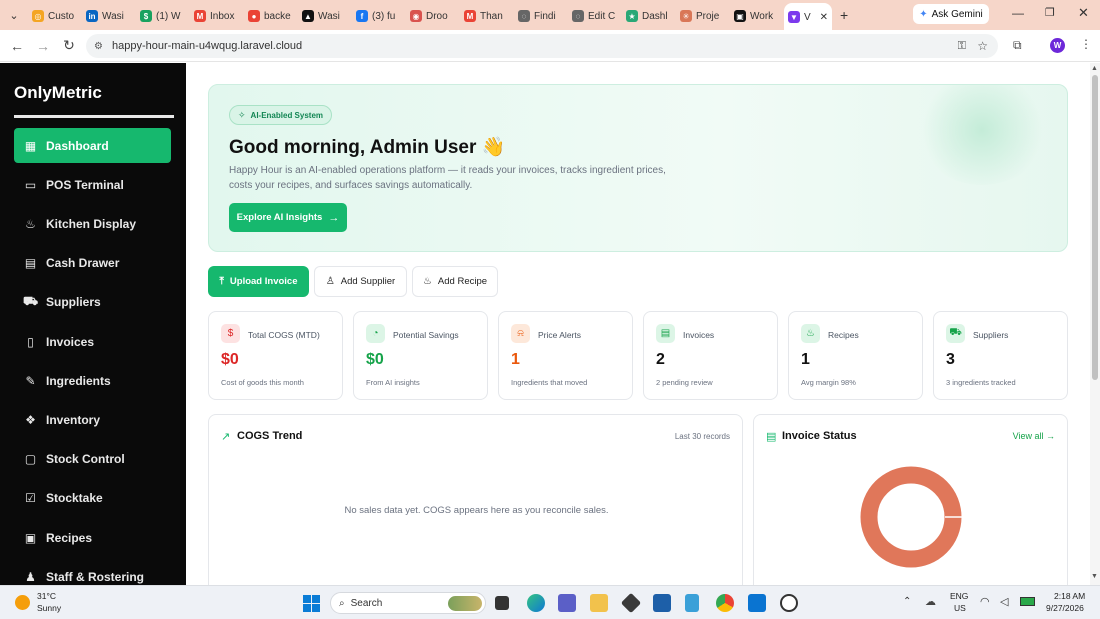 This screenshot has height=619, width=1100. I want to click on explore-ai-insights-button: Explore AI Insights →, so click(288, 217).